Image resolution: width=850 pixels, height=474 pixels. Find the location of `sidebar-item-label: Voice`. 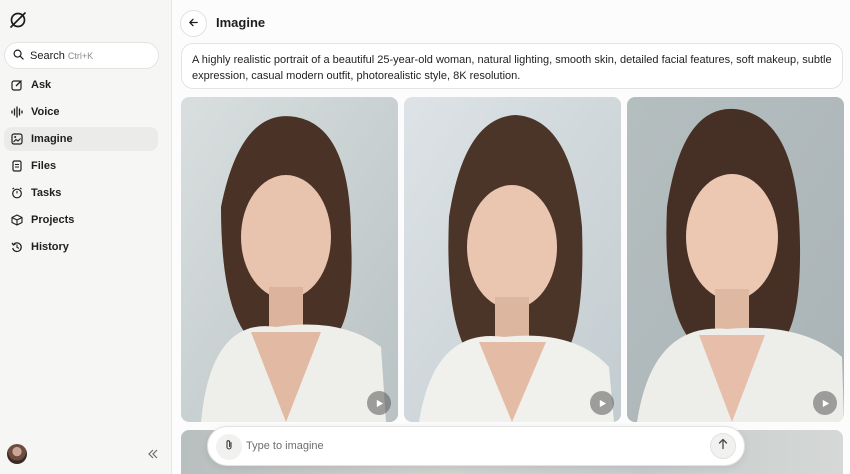

sidebar-item-label: Voice is located at coordinates (45, 112).